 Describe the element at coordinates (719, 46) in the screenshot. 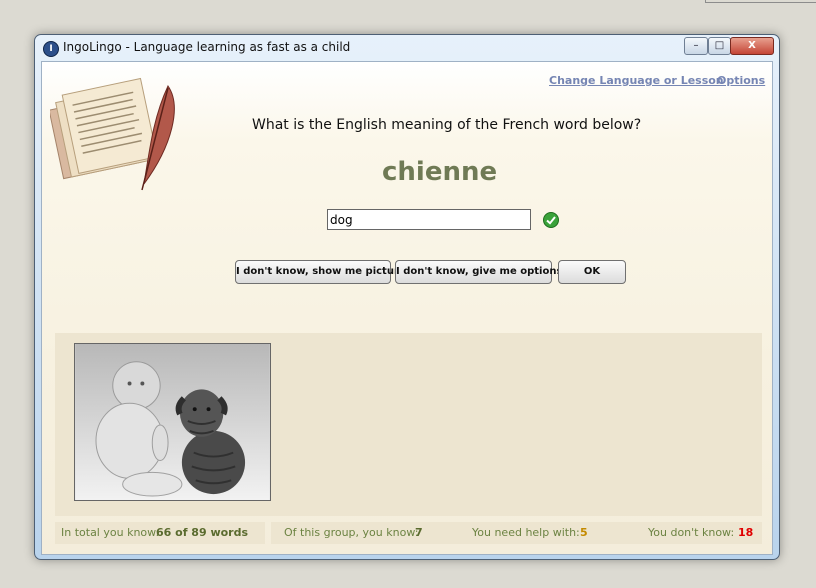

I see `maximize-button: □` at that location.